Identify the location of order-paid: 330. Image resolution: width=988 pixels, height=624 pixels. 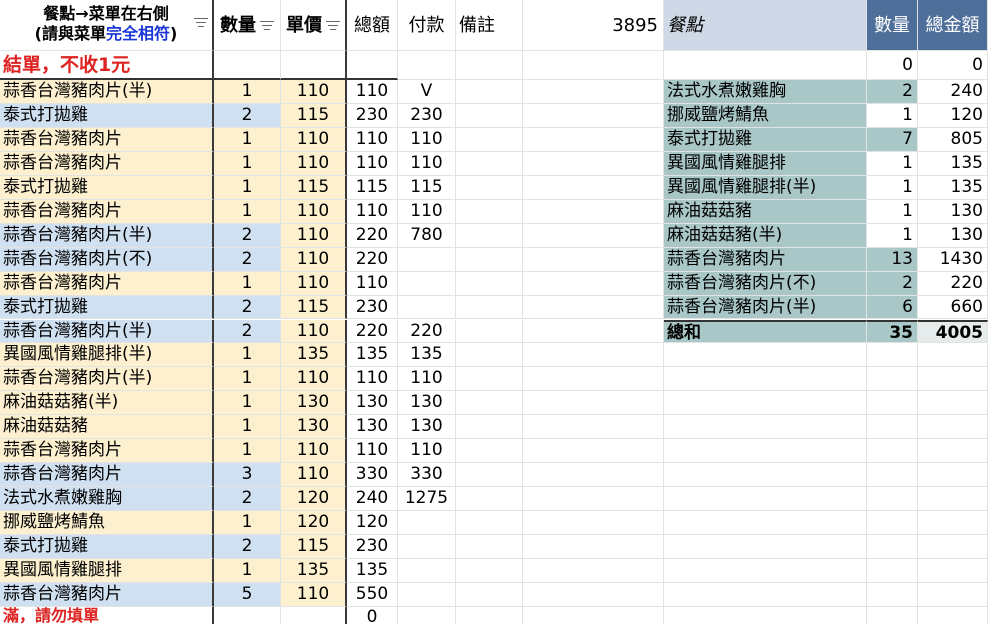
(427, 475).